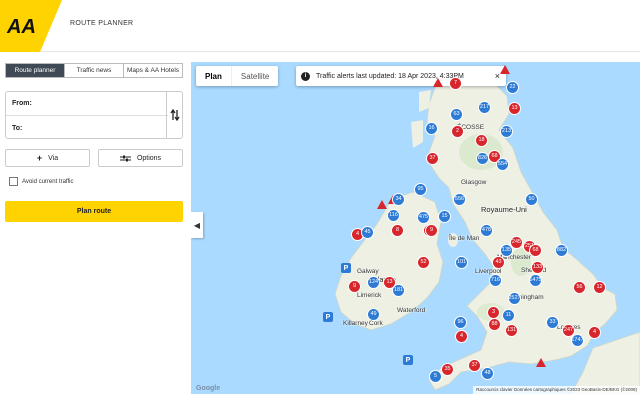 Image resolution: width=640 pixels, height=400 pixels. Describe the element at coordinates (535, 280) in the screenshot. I see `roadworks-marker: 1475` at that location.